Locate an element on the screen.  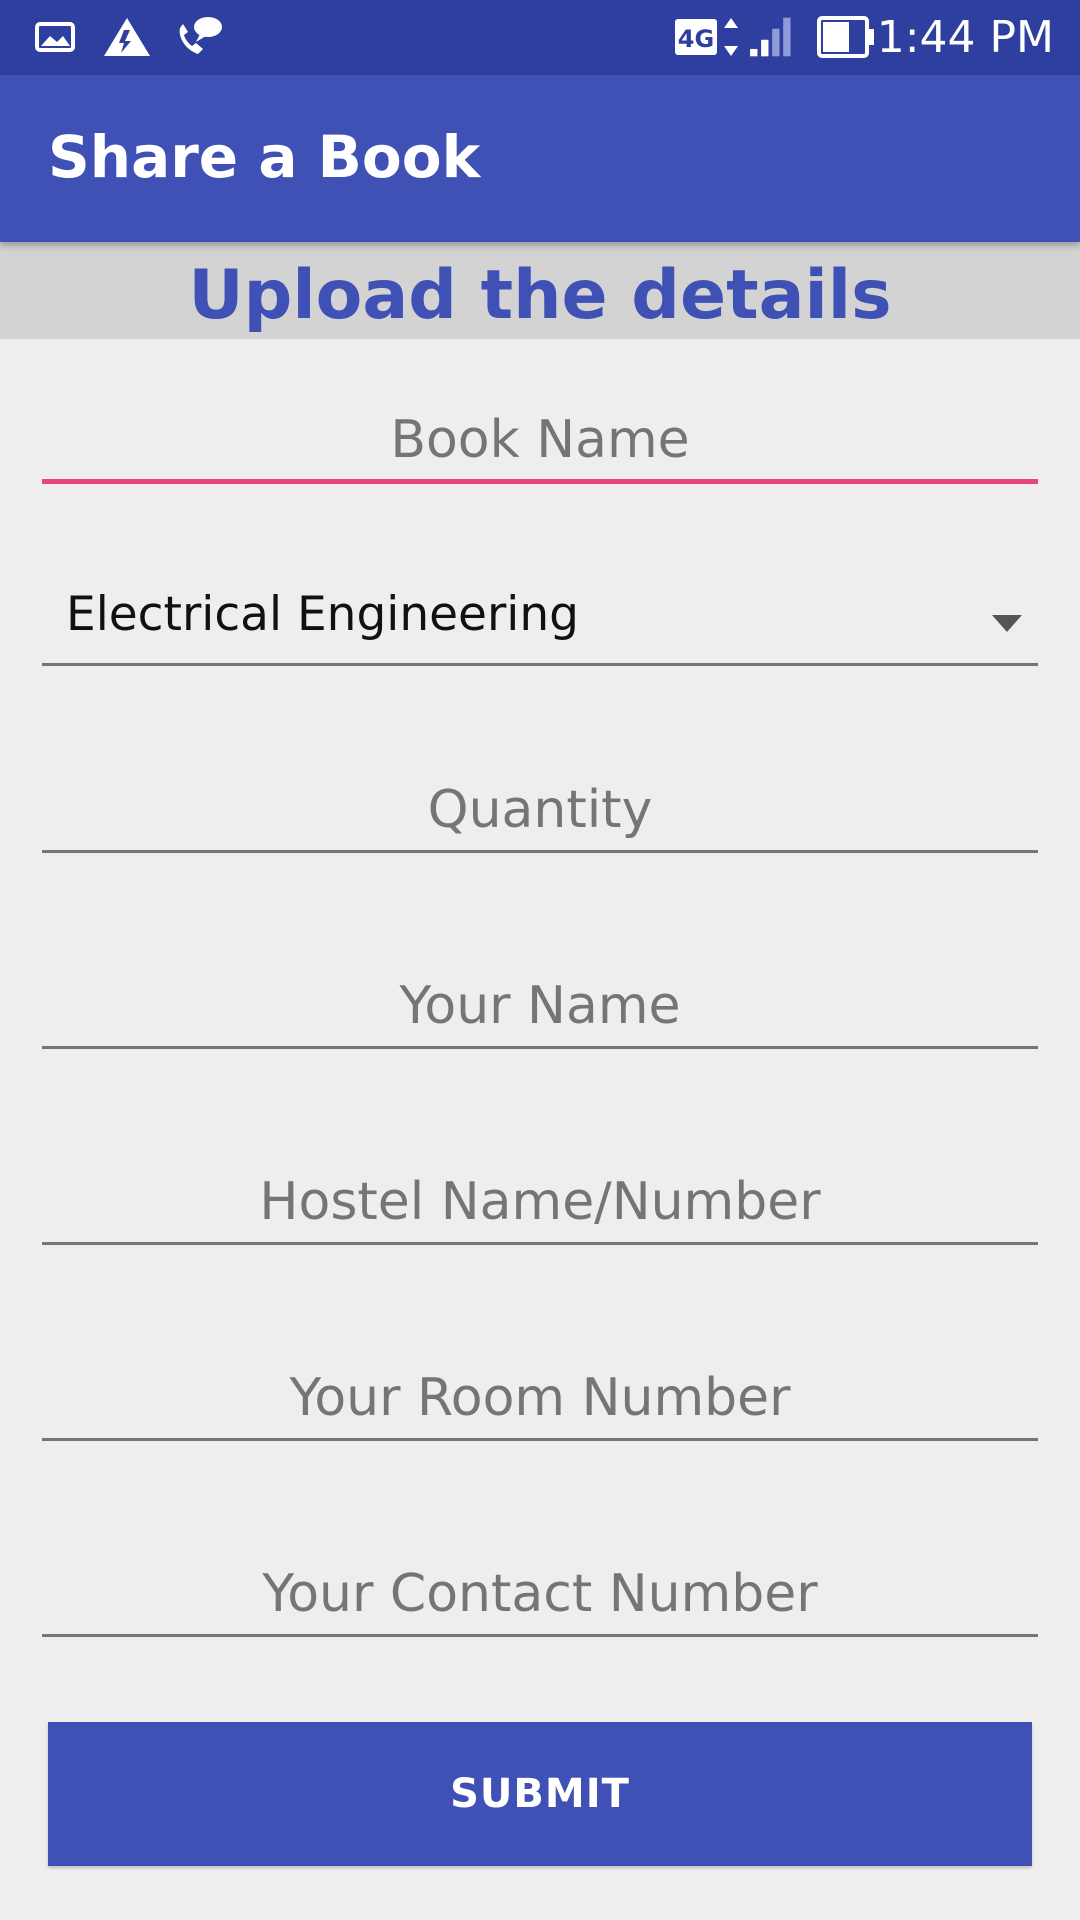
book-name-field is located at coordinates (540, 442).